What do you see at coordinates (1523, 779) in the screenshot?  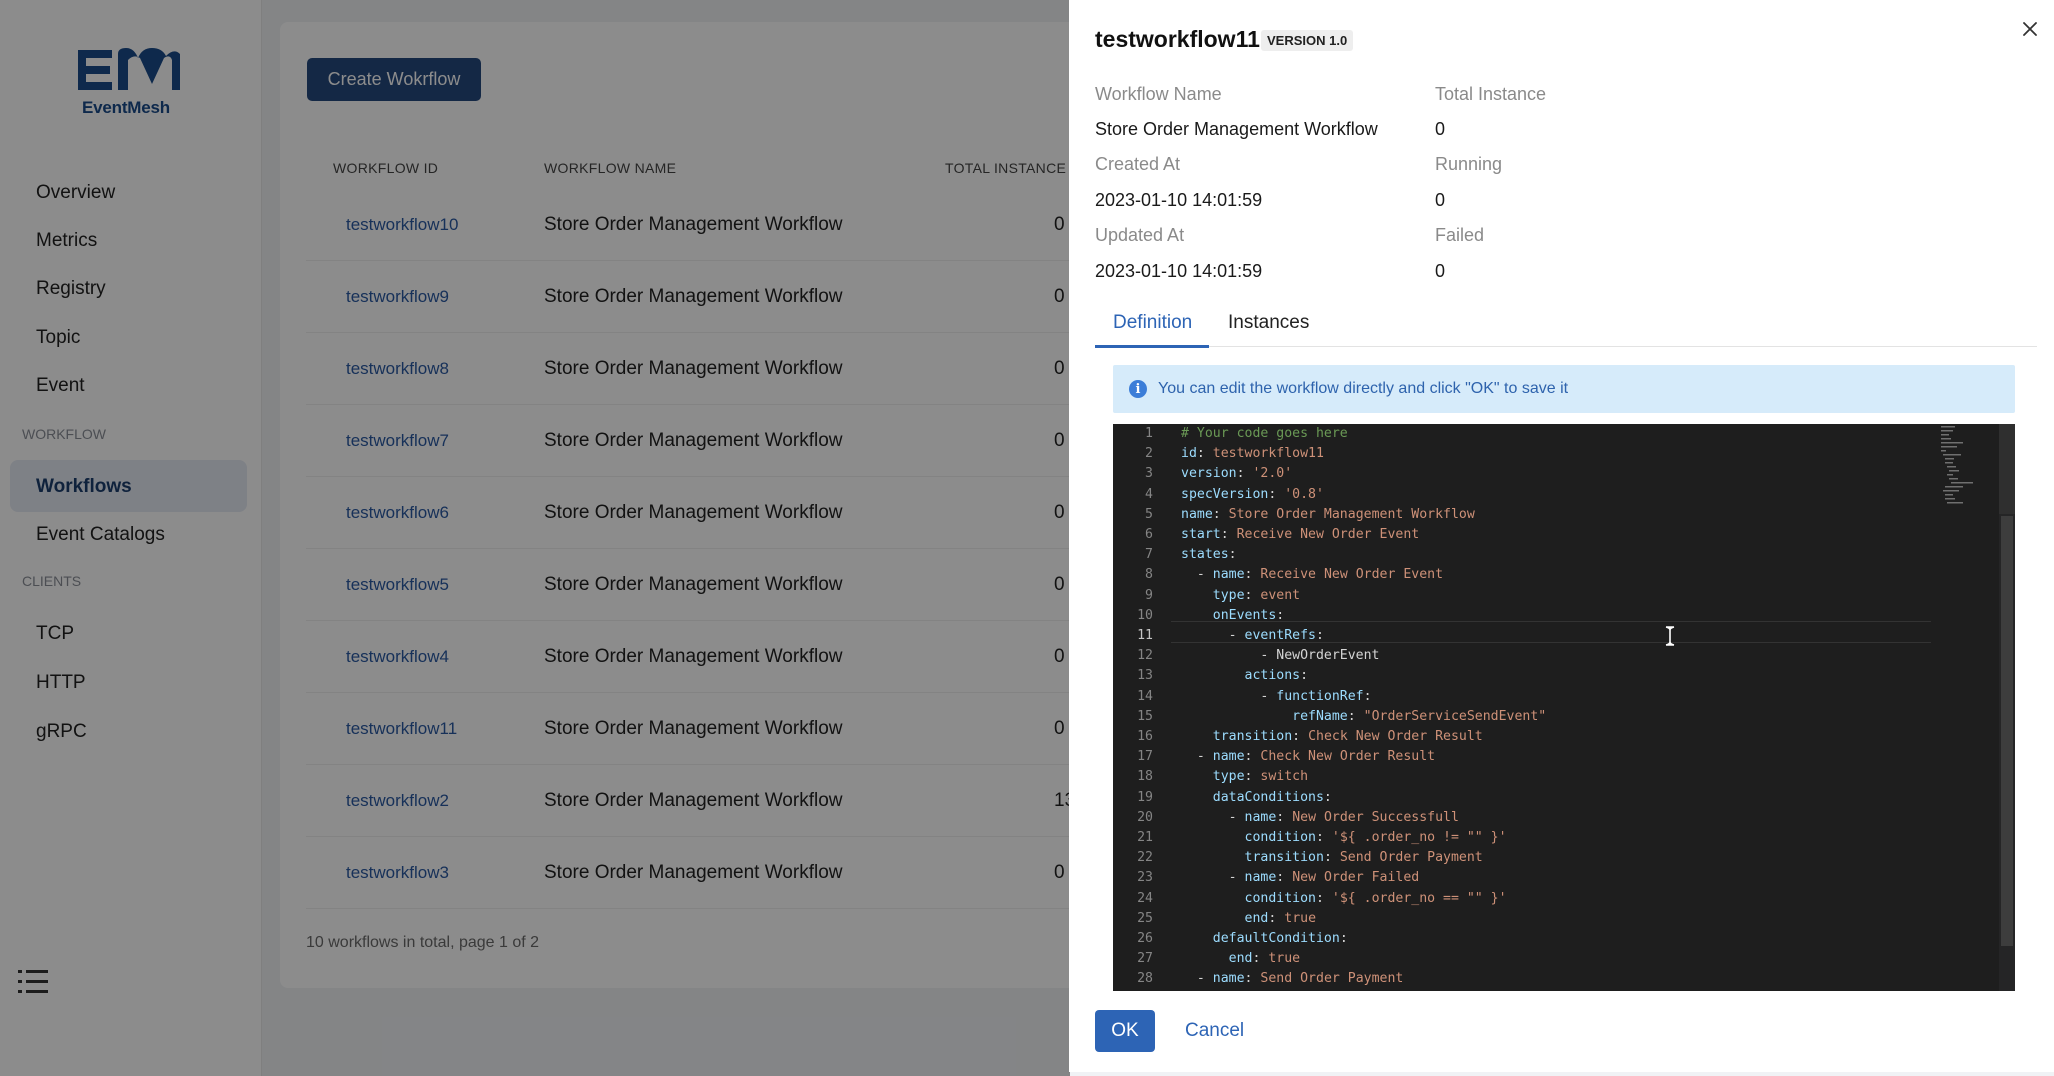 I see `code-line: 18 type: switch` at bounding box center [1523, 779].